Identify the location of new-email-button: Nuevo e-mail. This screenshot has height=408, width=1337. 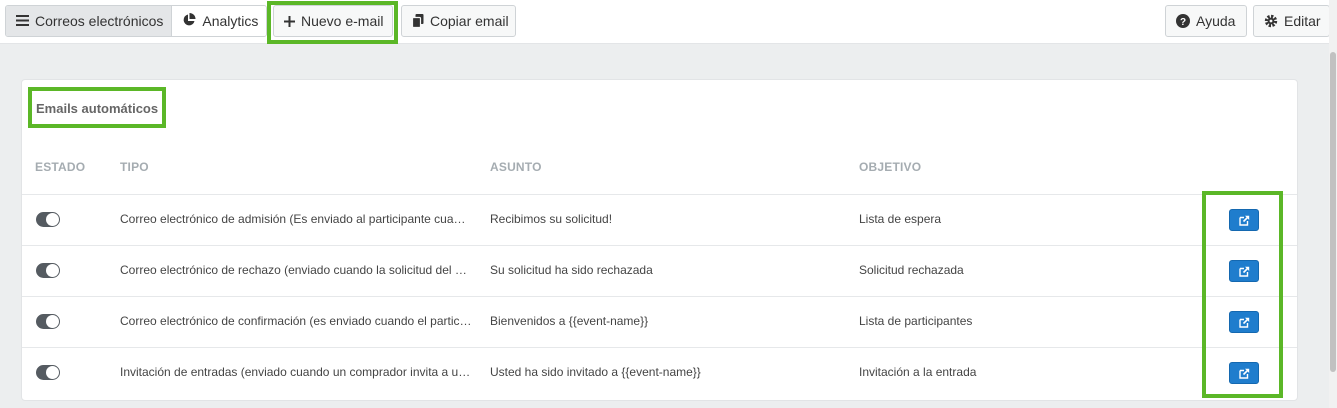
(333, 21).